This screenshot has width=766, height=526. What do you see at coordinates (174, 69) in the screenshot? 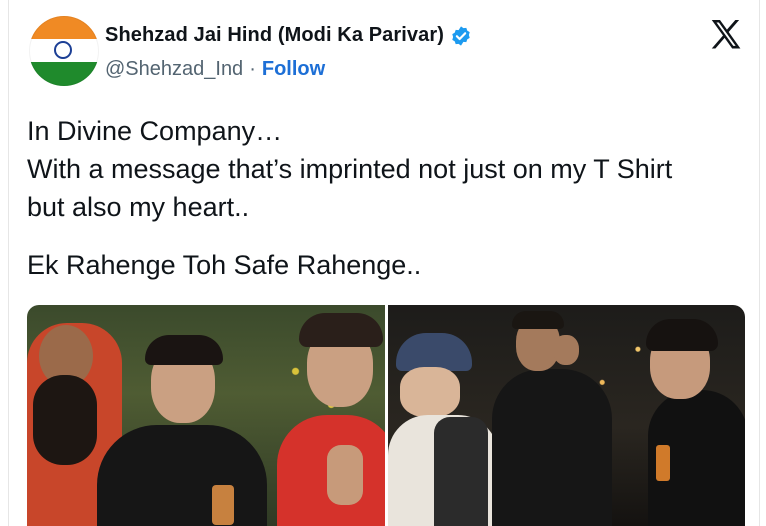
I see `author-handle: @Shehzad_Ind` at bounding box center [174, 69].